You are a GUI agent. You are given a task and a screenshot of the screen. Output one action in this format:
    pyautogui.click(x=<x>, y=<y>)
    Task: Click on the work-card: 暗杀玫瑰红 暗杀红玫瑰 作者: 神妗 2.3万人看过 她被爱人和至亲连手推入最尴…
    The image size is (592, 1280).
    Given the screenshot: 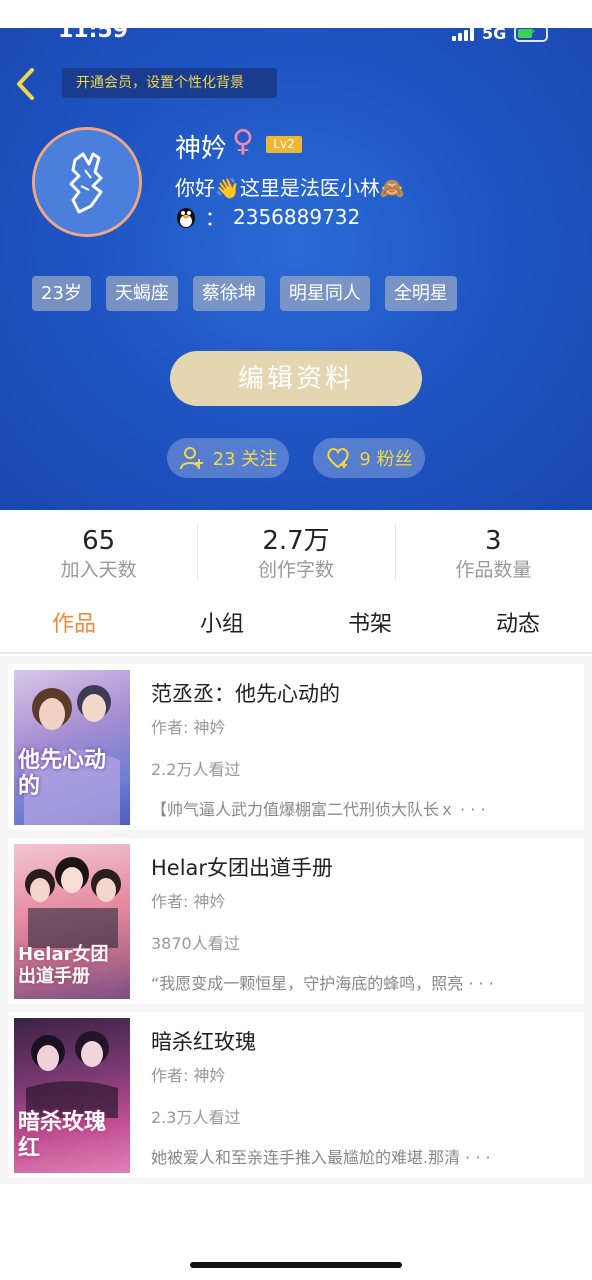 What is the action you would take?
    pyautogui.click(x=296, y=1095)
    